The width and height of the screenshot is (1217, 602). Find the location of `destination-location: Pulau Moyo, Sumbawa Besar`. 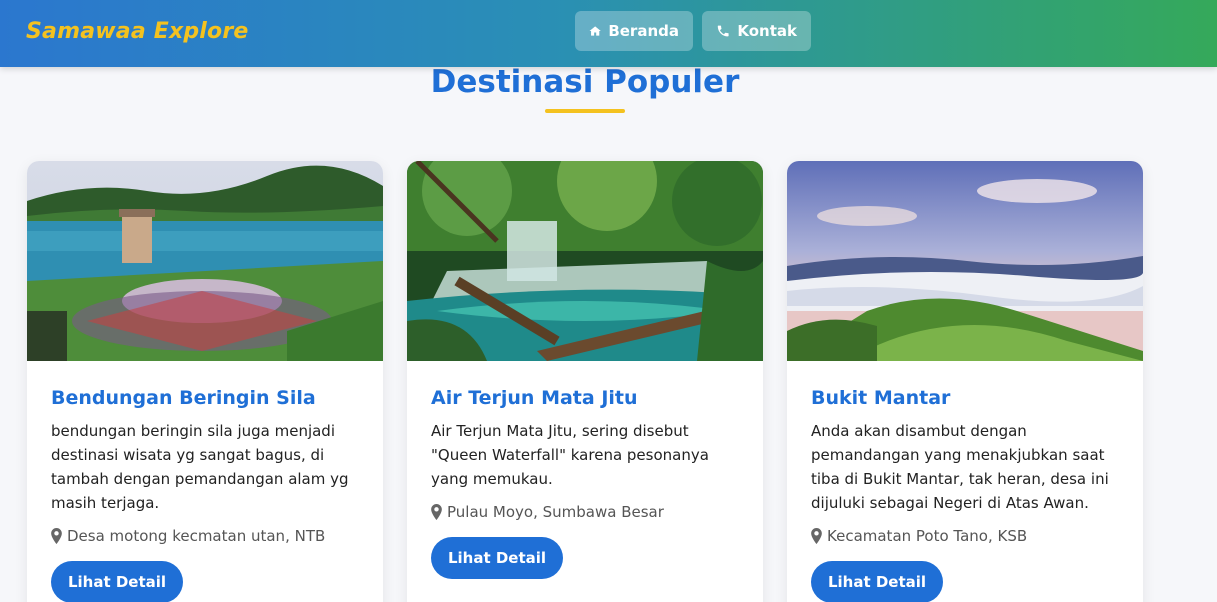

destination-location: Pulau Moyo, Sumbawa Besar is located at coordinates (585, 512).